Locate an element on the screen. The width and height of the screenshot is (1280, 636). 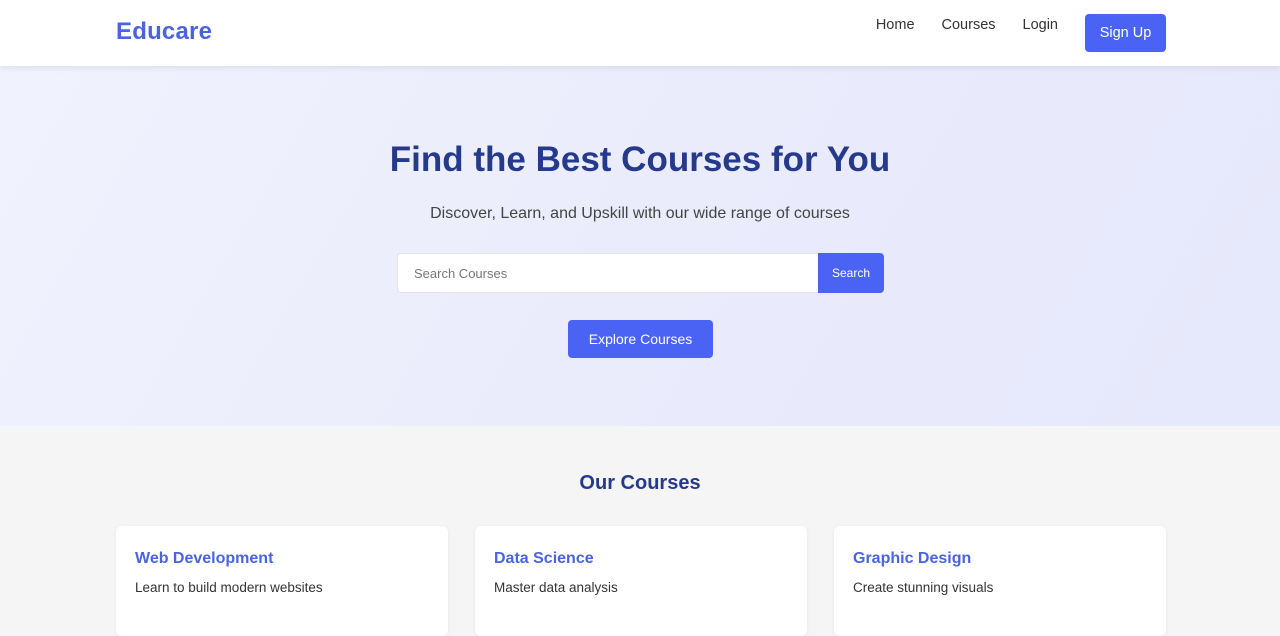
search-input is located at coordinates (607, 273).